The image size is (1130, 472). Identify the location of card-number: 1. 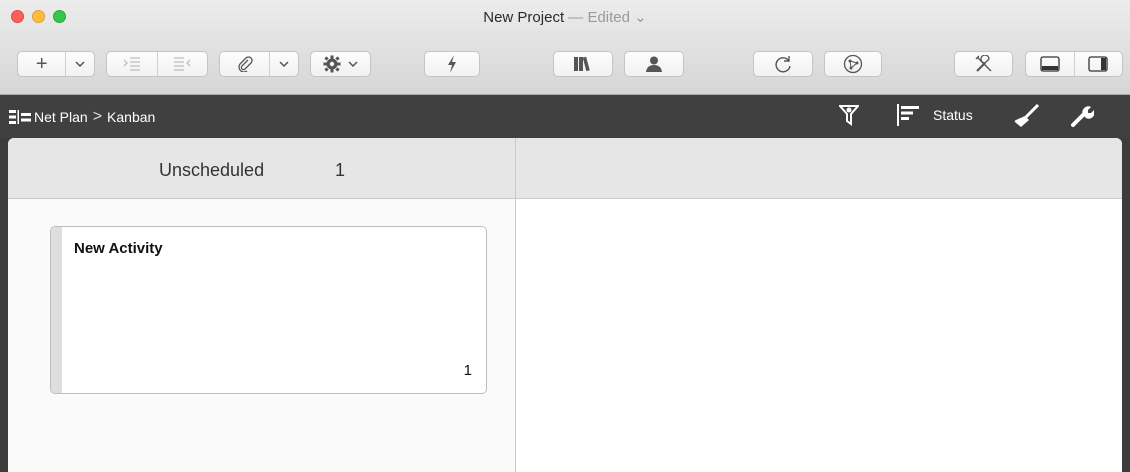
(467, 370).